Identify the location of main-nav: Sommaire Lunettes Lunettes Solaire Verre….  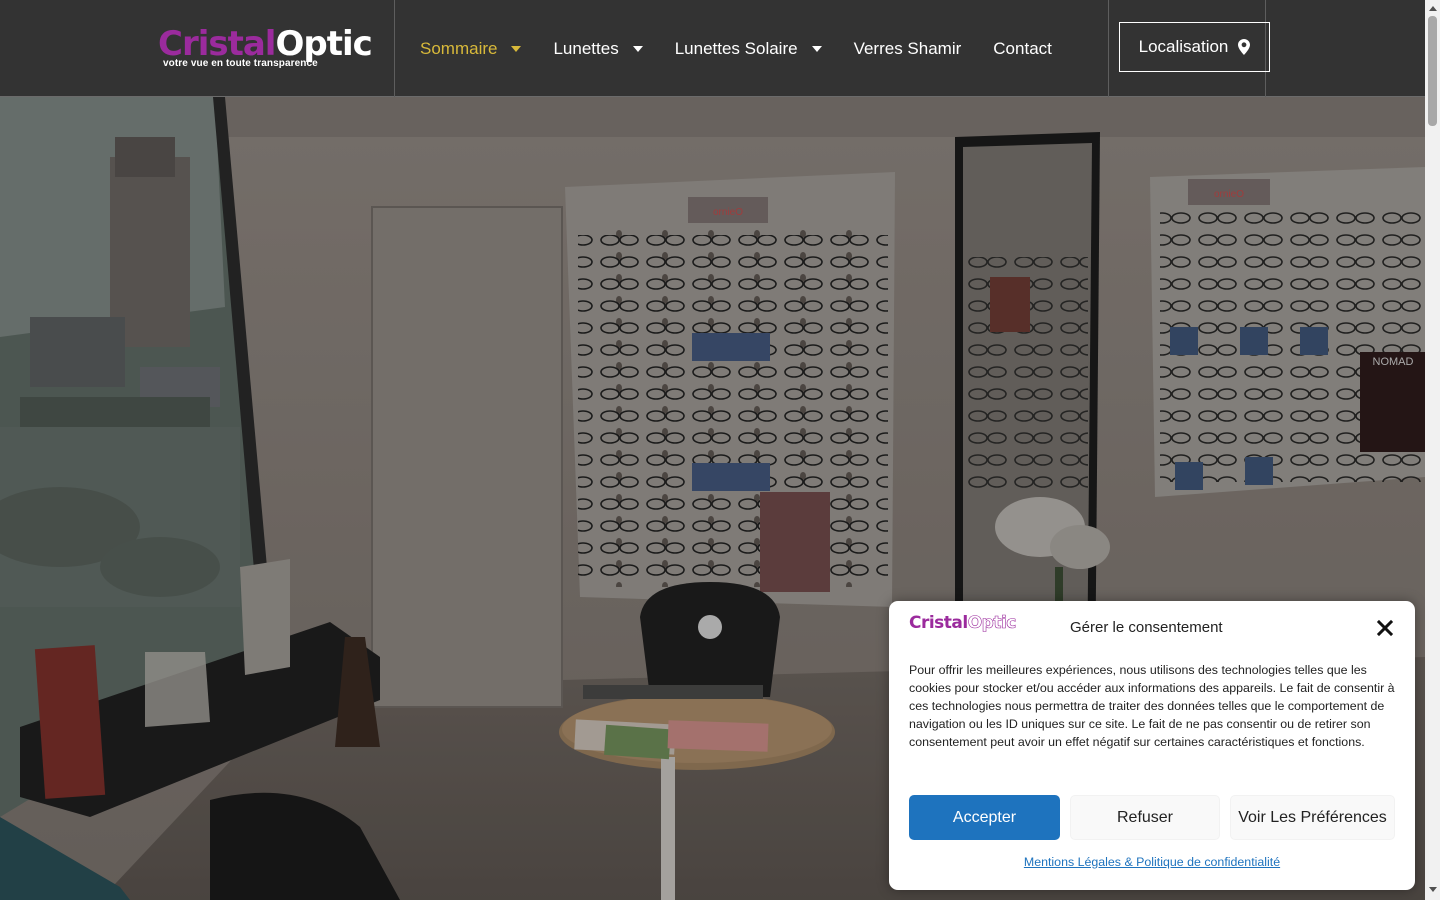
(752, 48).